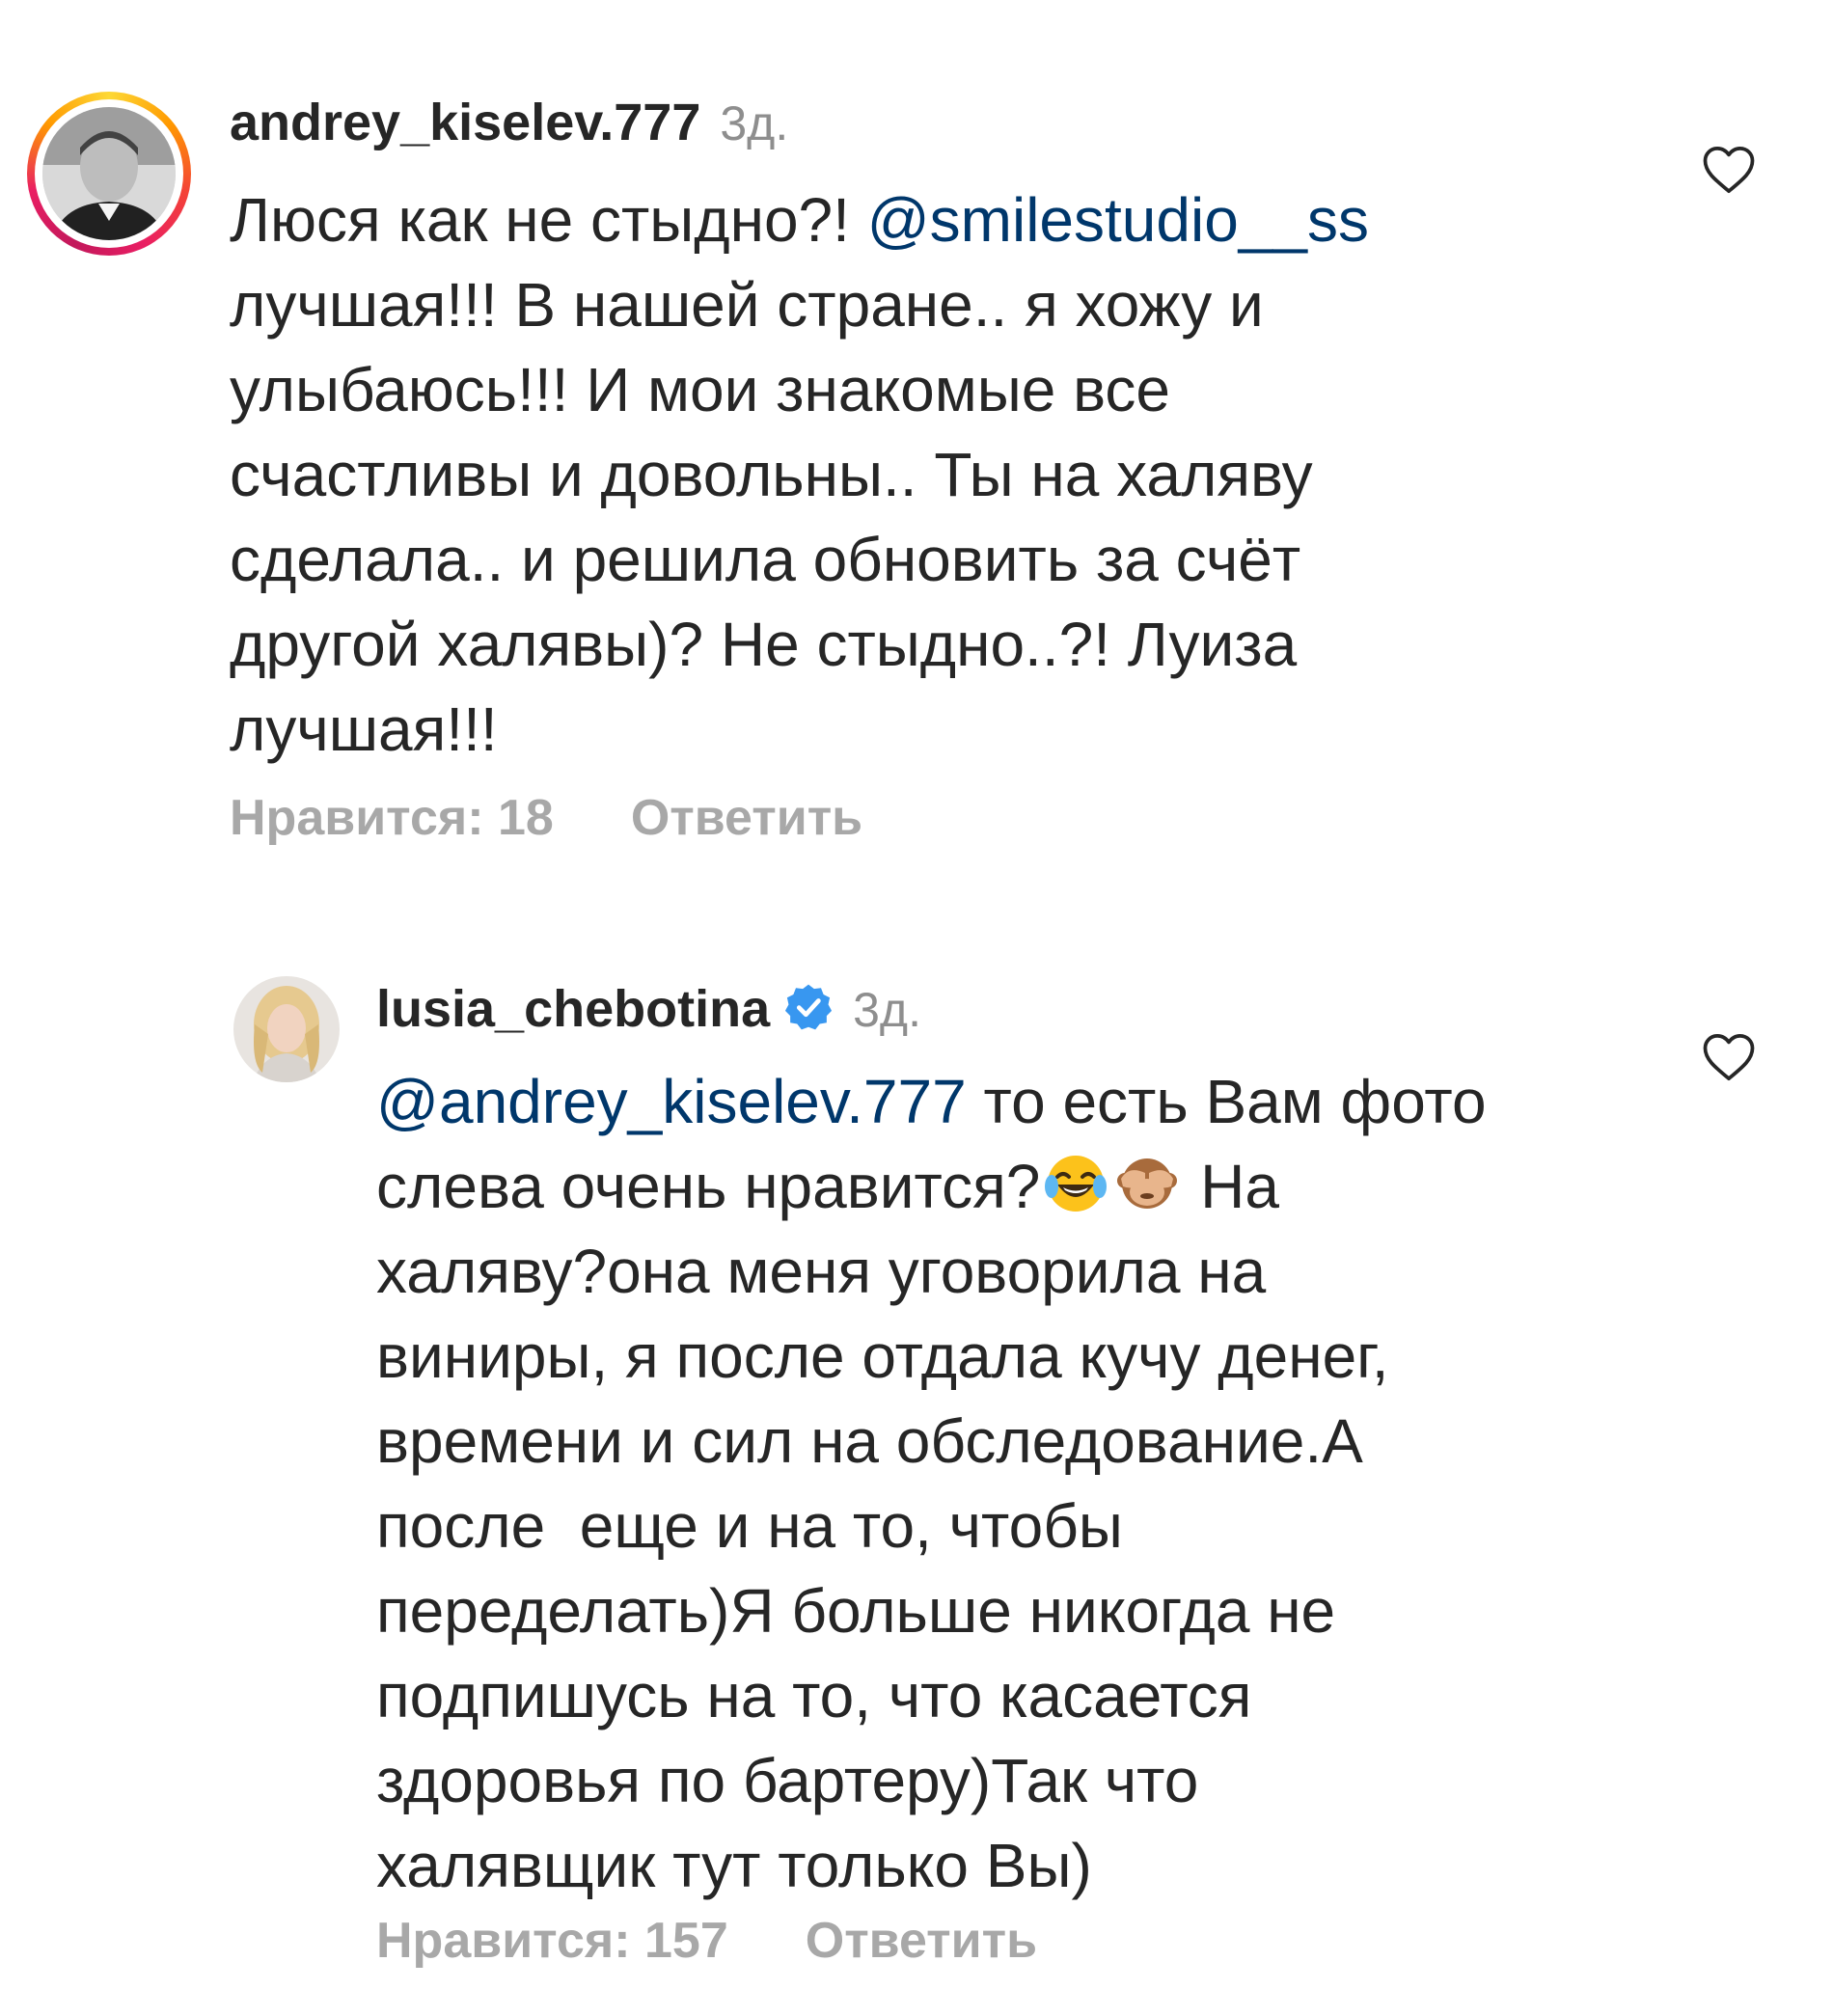  I want to click on heart-icon, so click(1729, 1057).